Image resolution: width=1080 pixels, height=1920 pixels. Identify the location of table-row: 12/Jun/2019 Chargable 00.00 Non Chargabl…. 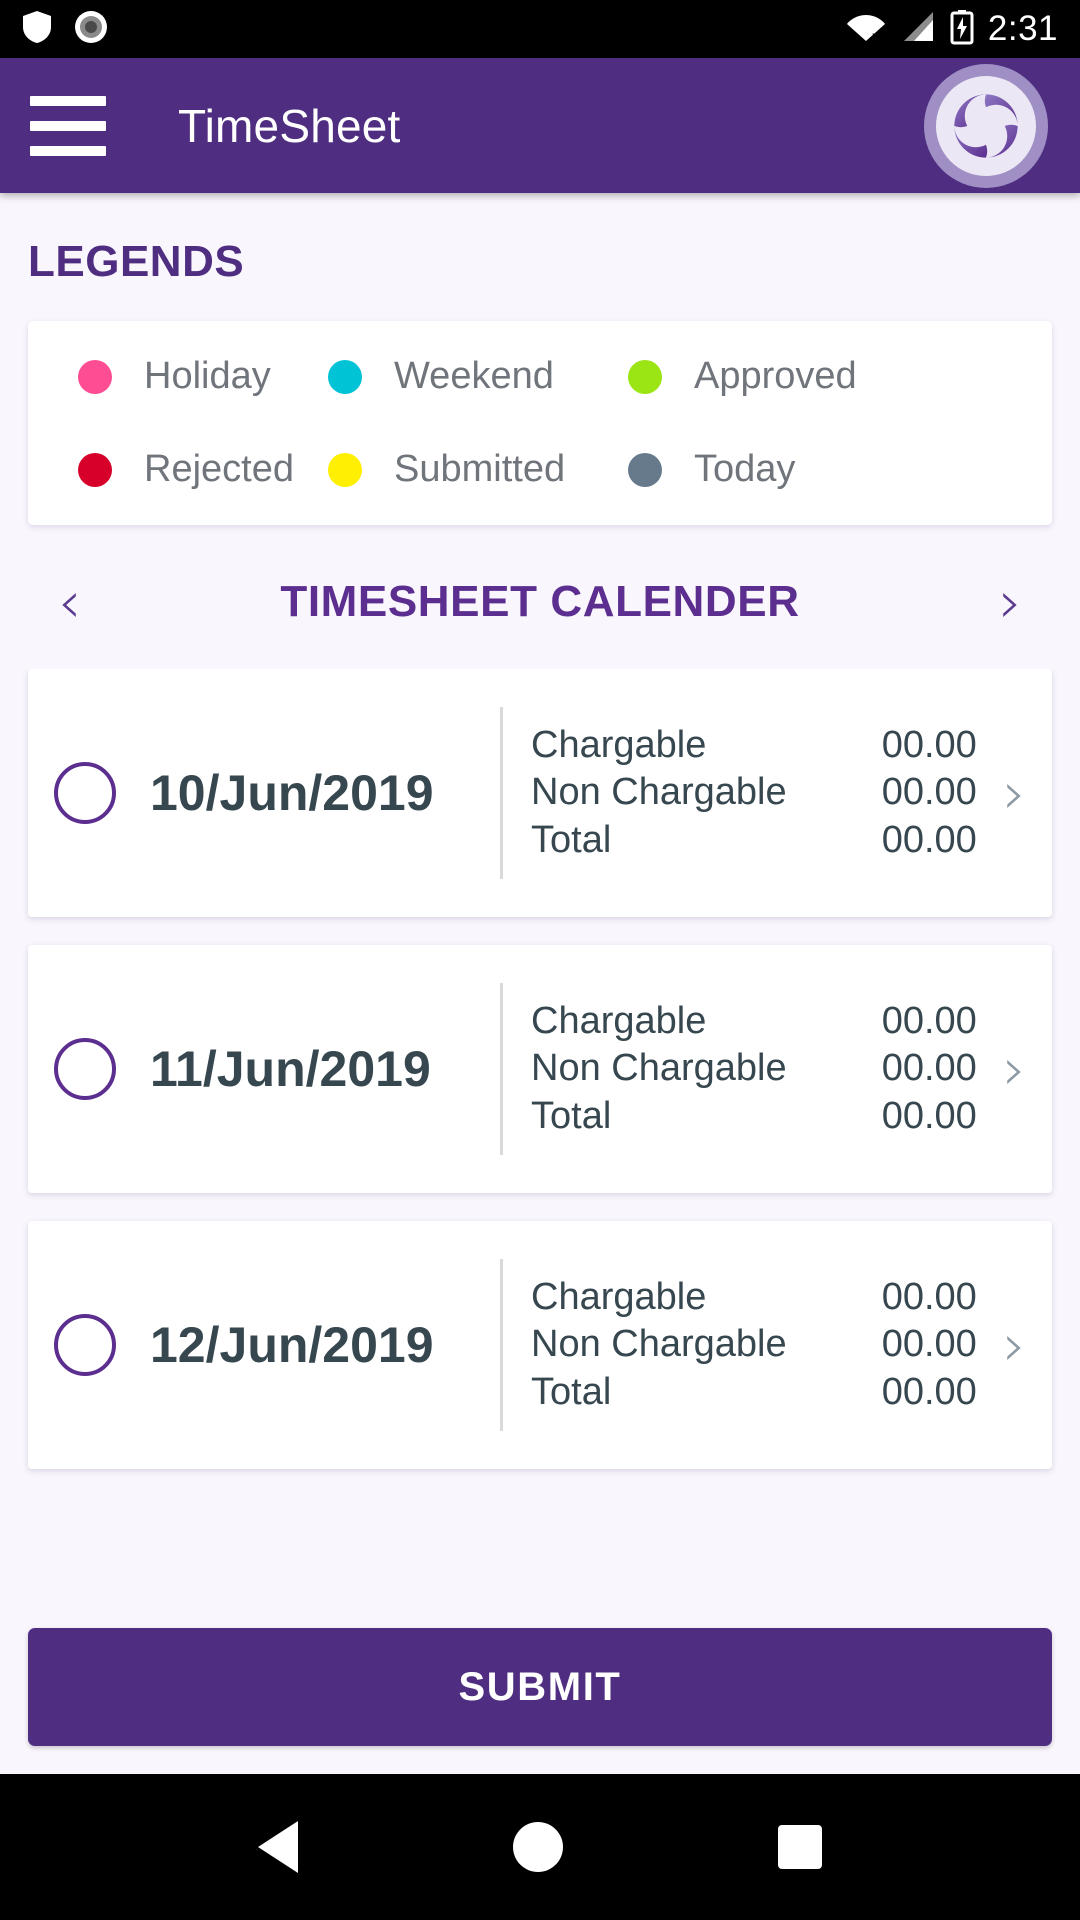
(540, 1345).